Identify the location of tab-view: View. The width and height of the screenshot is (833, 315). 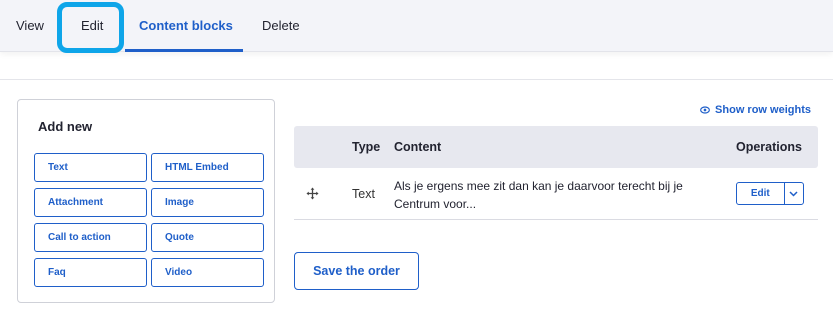
(30, 26).